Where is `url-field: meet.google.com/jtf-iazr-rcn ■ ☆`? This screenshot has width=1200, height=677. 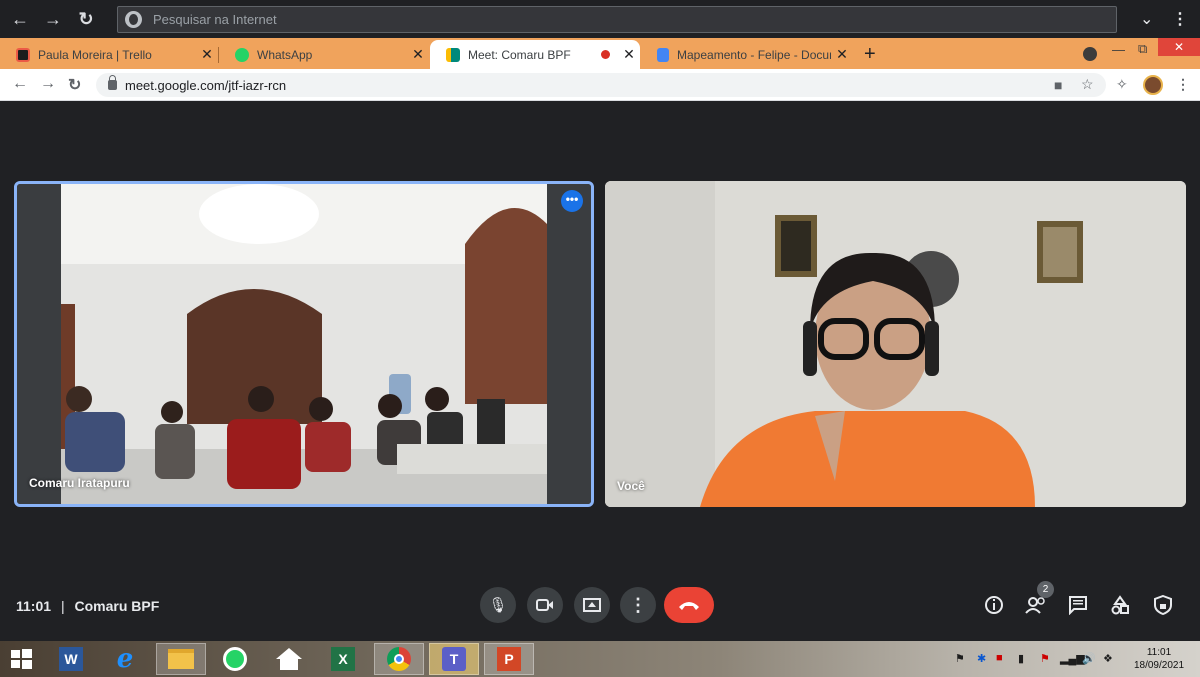 url-field: meet.google.com/jtf-iazr-rcn ■ ☆ is located at coordinates (601, 85).